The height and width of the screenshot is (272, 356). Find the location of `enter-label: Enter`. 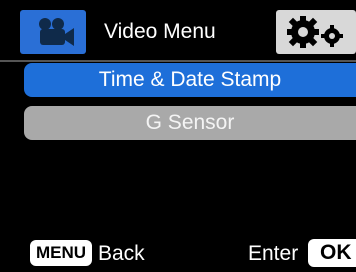

enter-label: Enter is located at coordinates (273, 253).